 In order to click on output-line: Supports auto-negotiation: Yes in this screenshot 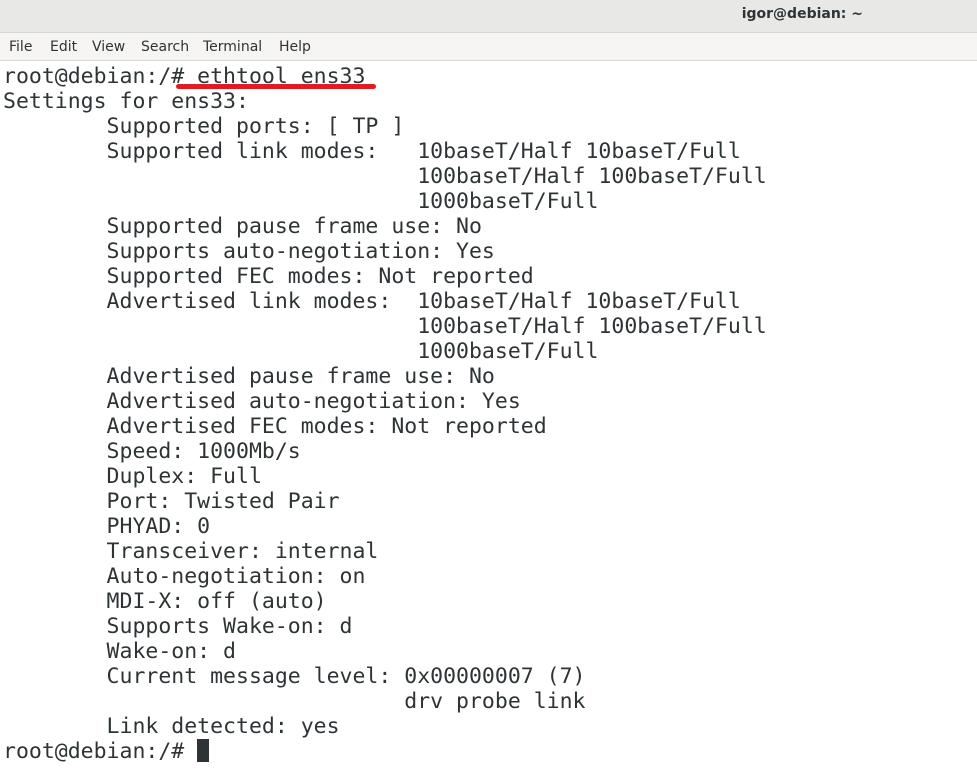, I will do `click(249, 251)`.